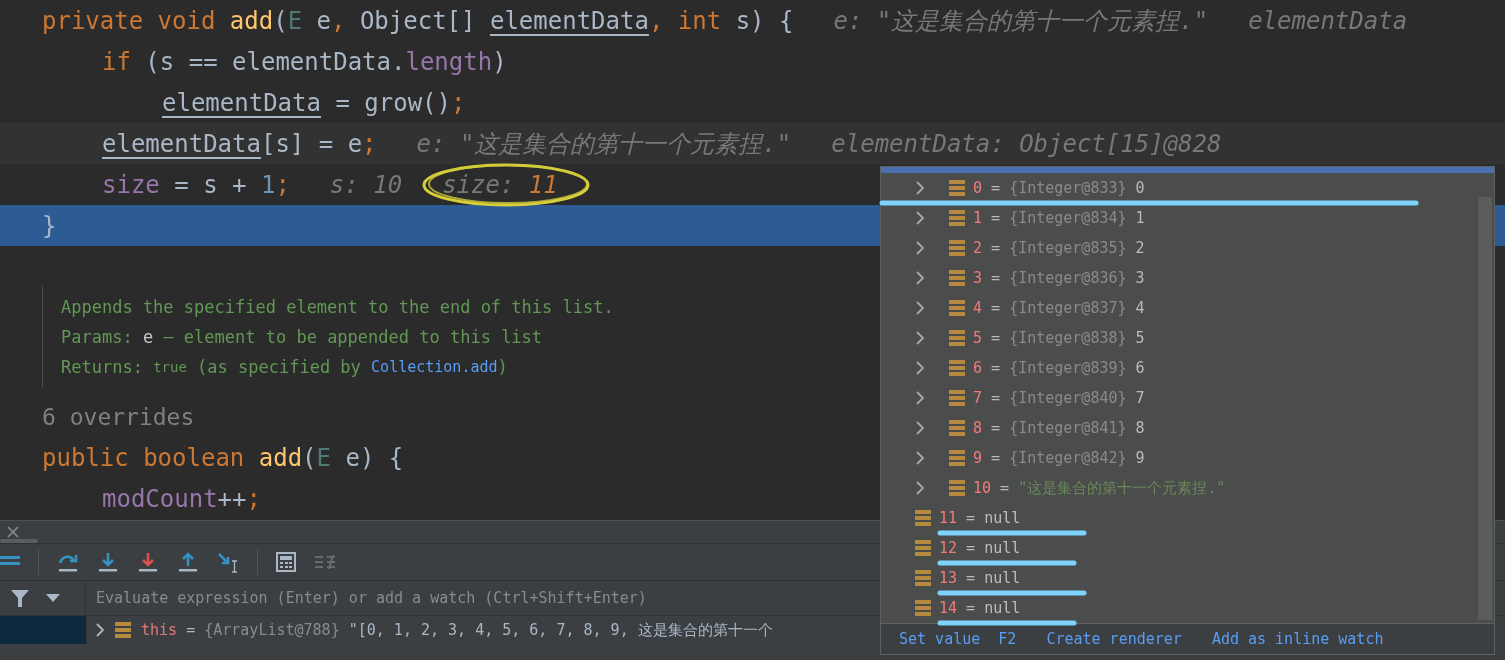  I want to click on trace-icon, so click(325, 562).